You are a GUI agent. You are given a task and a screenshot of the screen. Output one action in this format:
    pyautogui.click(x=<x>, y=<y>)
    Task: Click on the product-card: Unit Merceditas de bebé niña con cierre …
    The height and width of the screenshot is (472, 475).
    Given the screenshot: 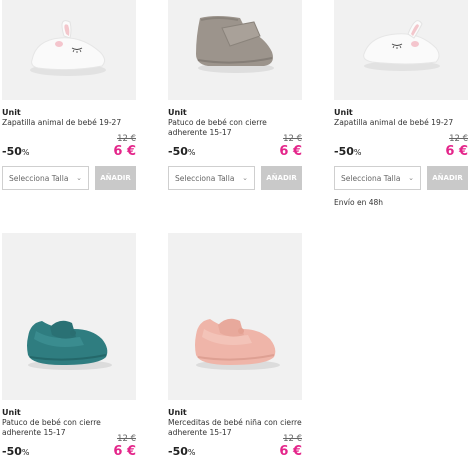 What is the action you would take?
    pyautogui.click(x=235, y=348)
    